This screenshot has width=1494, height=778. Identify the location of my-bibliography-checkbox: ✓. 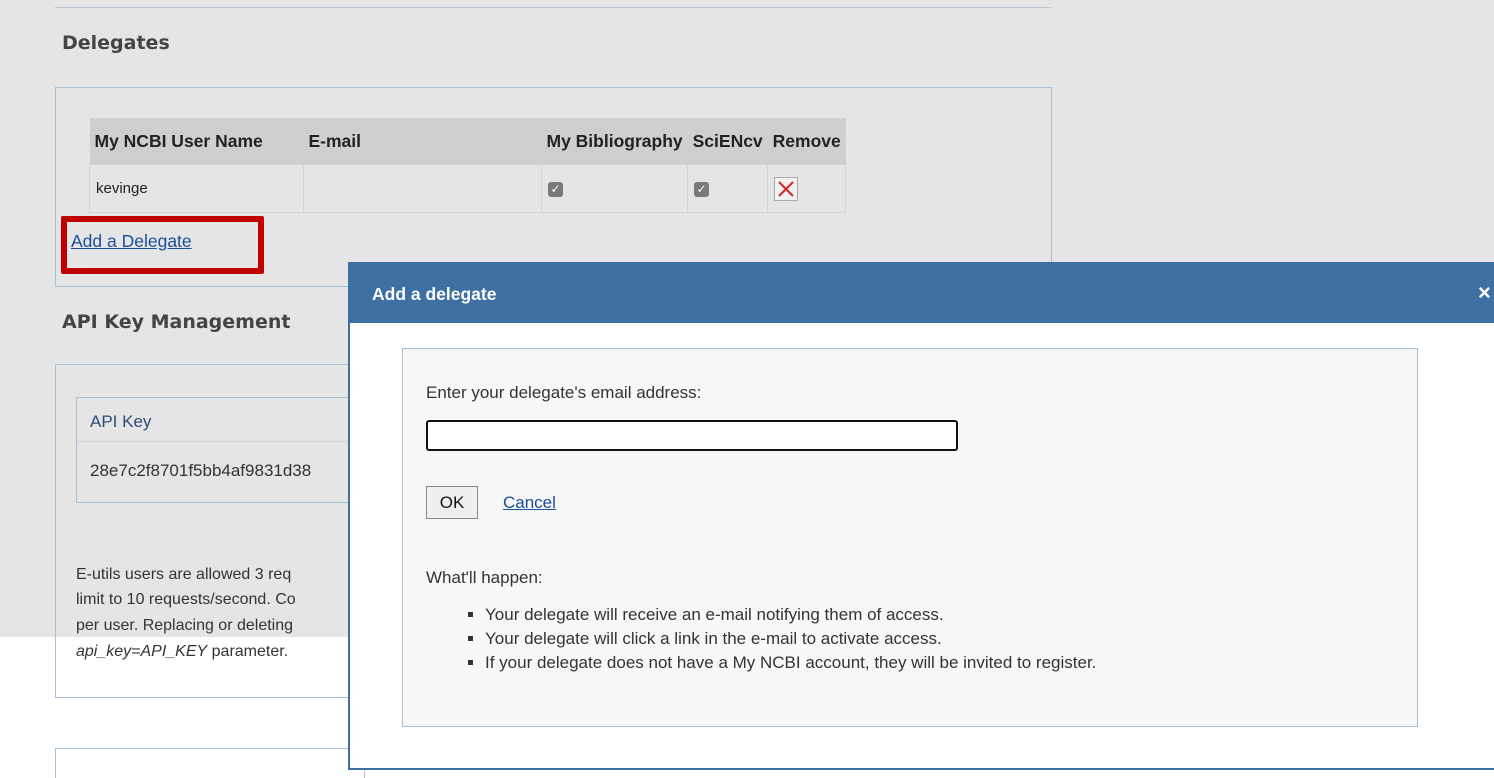
(555, 189).